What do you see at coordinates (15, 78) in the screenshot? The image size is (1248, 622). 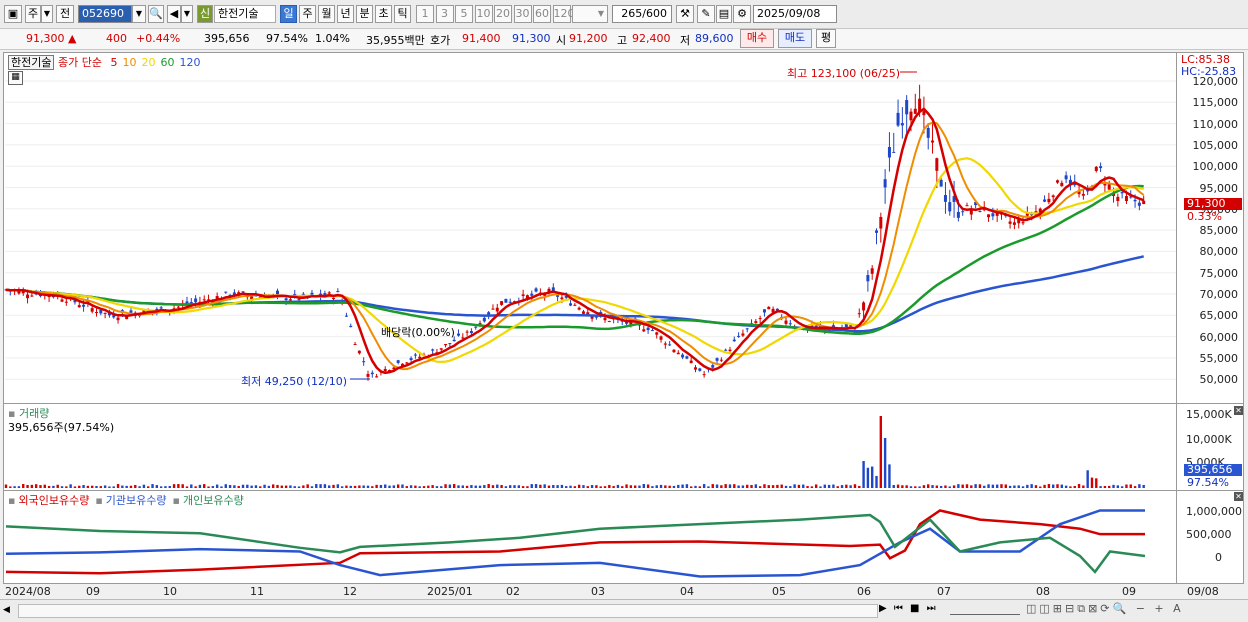 I see `grid-toggle-icon: ▦` at bounding box center [15, 78].